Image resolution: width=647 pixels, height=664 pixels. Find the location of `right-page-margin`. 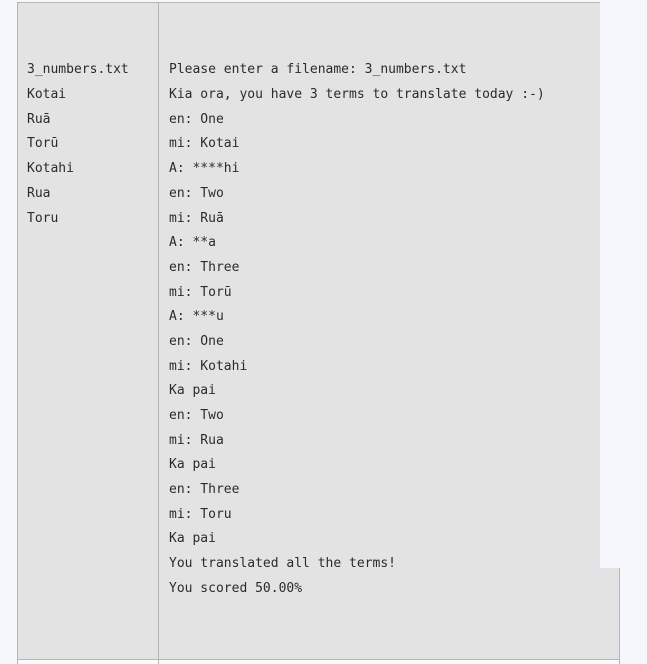

right-page-margin is located at coordinates (623, 284).